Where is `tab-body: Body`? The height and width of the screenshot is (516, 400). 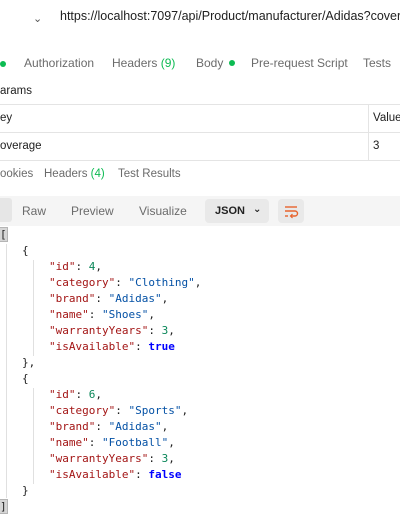 tab-body: Body is located at coordinates (215, 63).